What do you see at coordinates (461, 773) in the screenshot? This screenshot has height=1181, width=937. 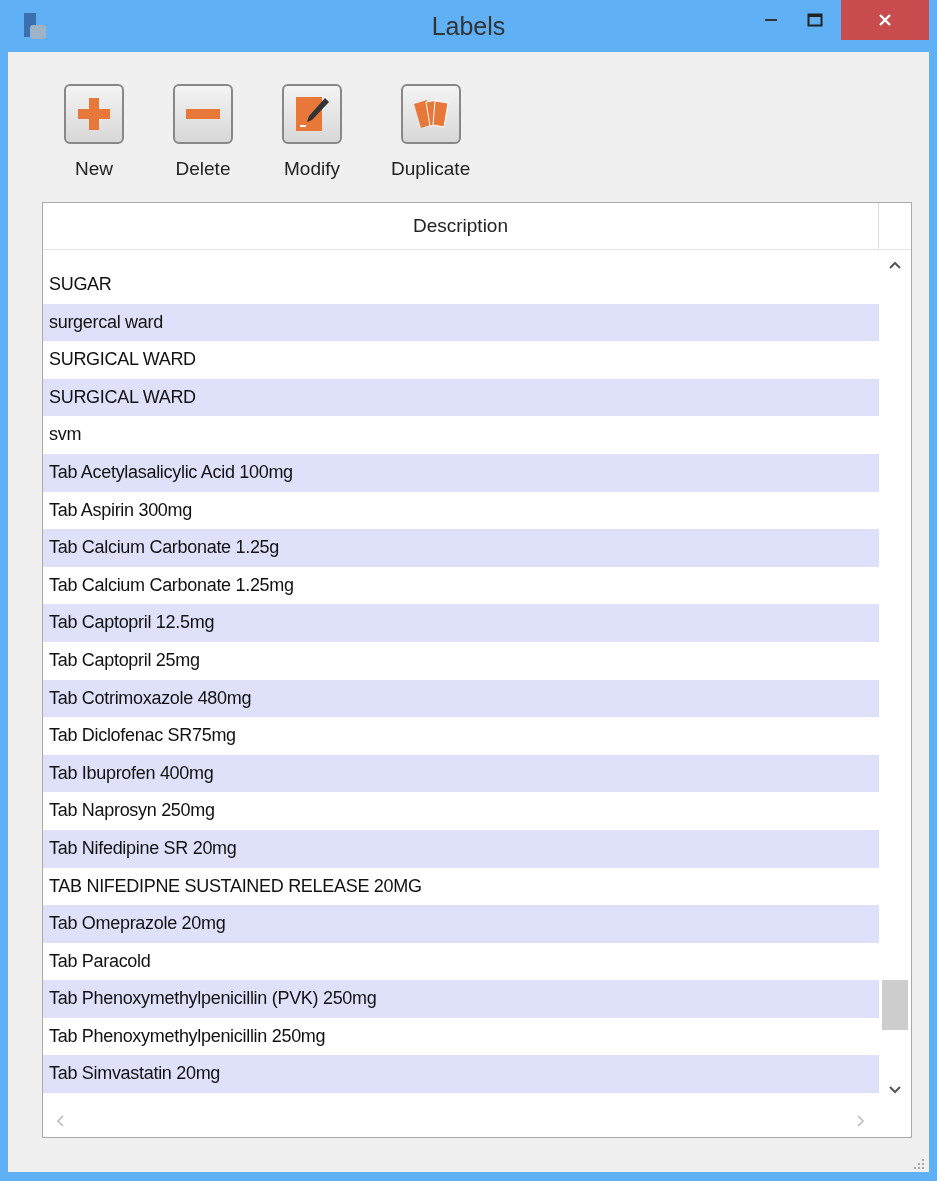 I see `list-row: Tab Ibuprofen 400mg` at bounding box center [461, 773].